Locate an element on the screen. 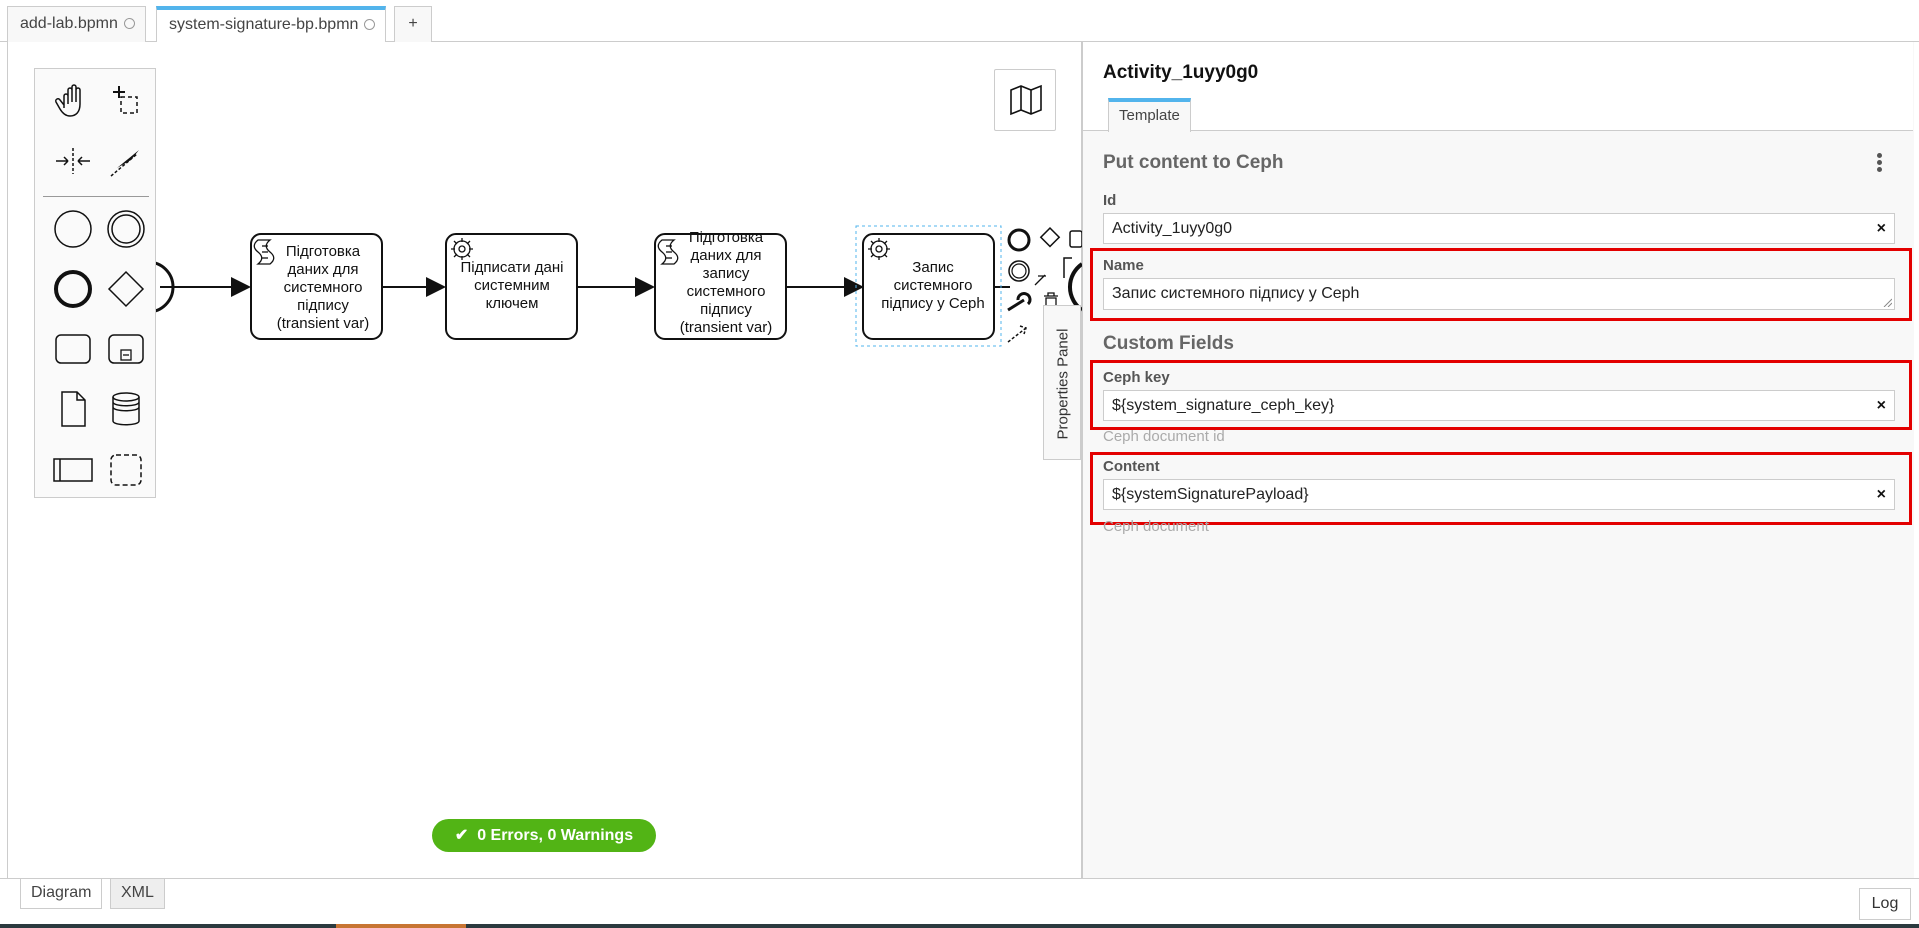 The height and width of the screenshot is (928, 1919). global-connect-tool-icon is located at coordinates (126, 161).